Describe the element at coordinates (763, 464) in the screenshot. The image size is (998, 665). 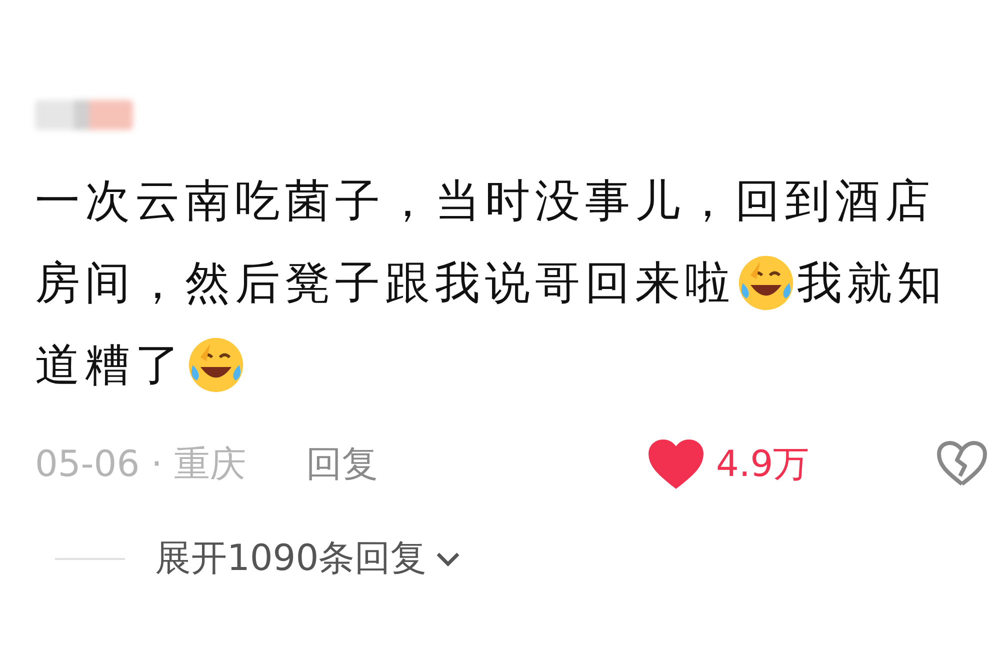
I see `like-count: 4.9万` at that location.